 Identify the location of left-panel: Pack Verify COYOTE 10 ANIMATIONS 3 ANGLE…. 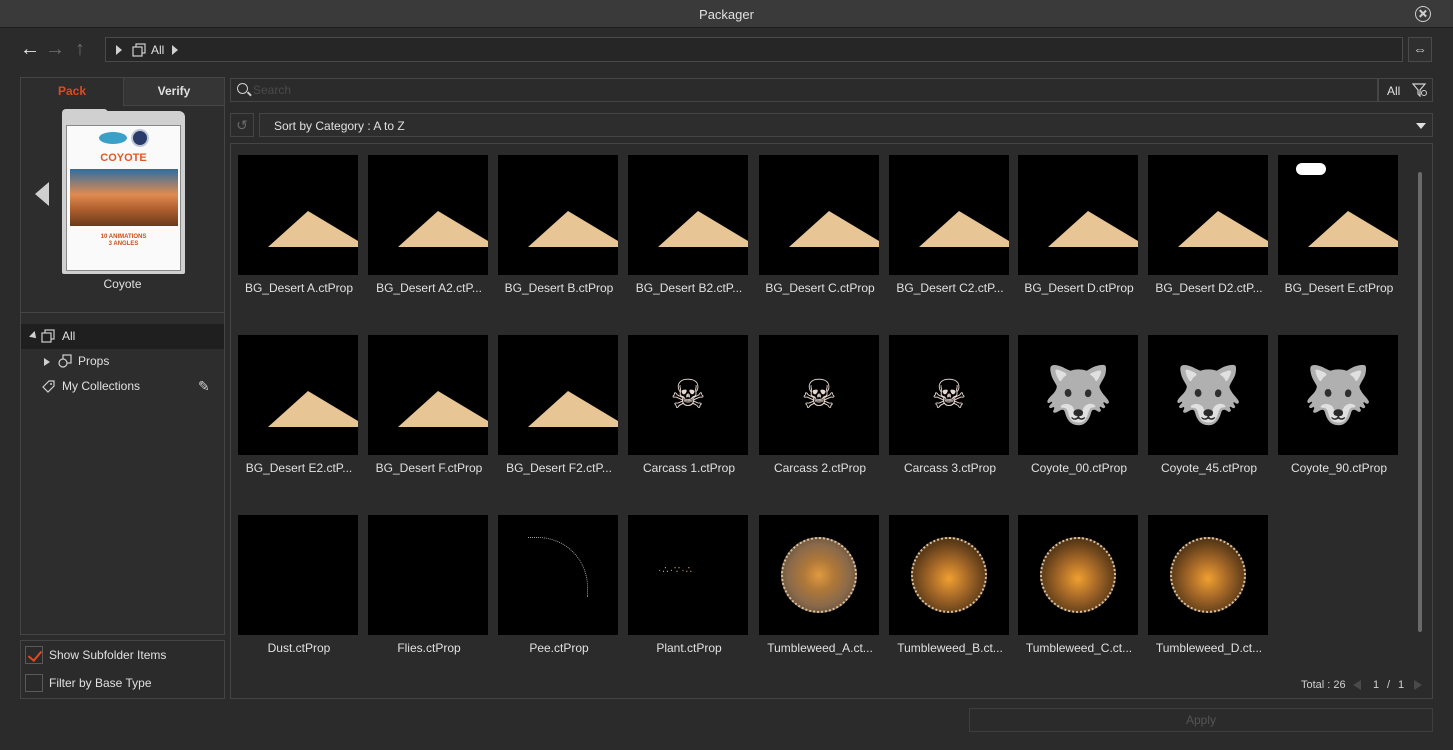
(122, 356).